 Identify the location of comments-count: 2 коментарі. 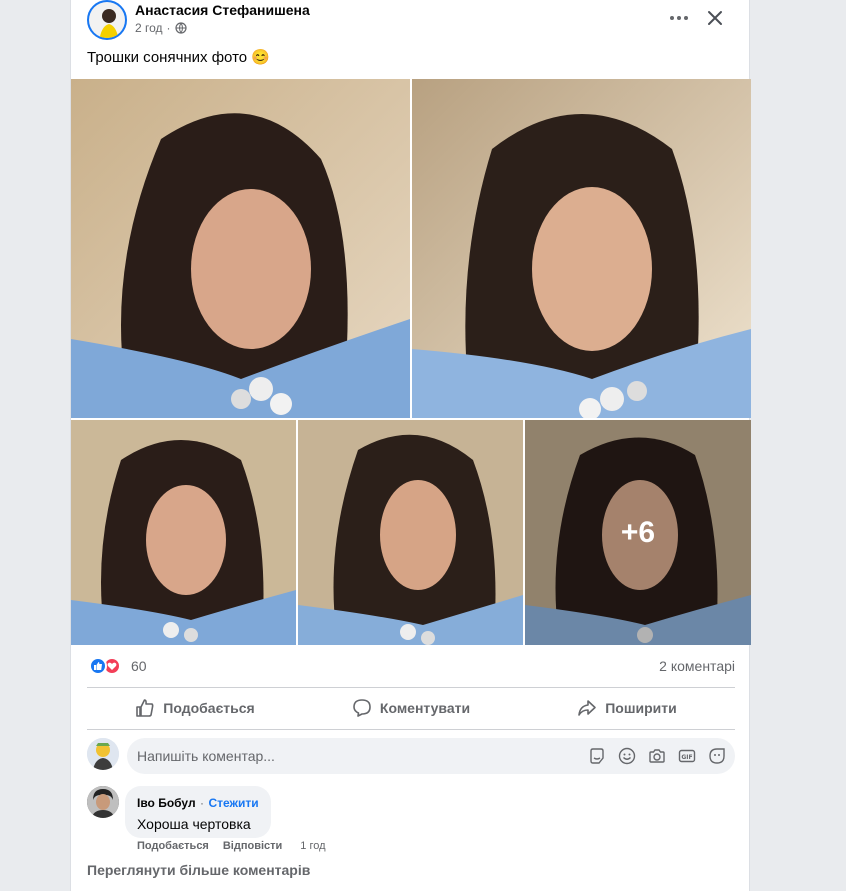
(697, 666).